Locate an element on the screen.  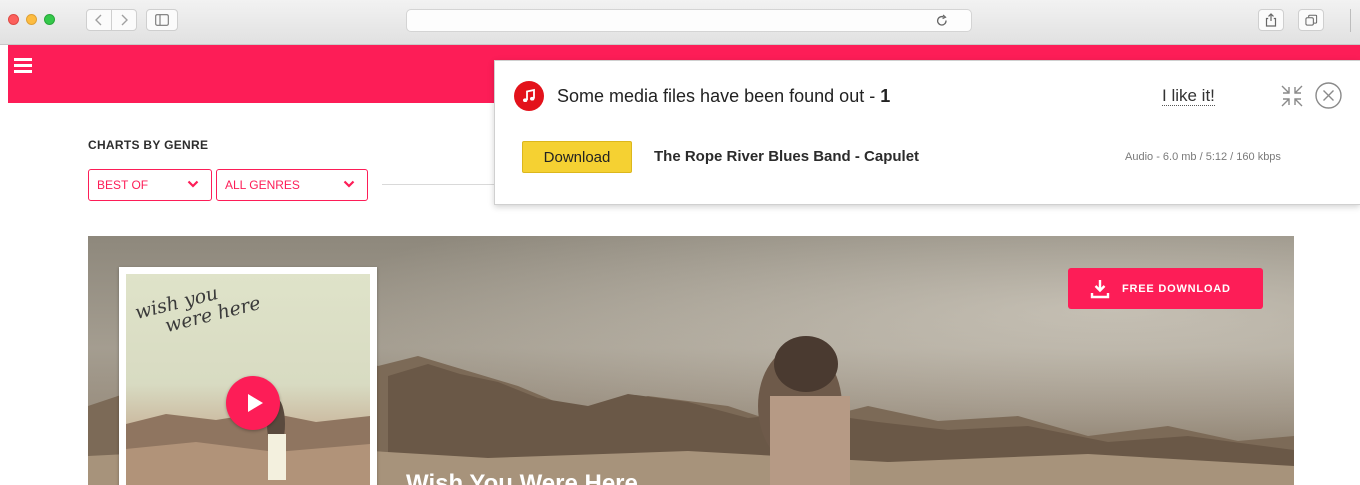
back-button is located at coordinates (99, 20).